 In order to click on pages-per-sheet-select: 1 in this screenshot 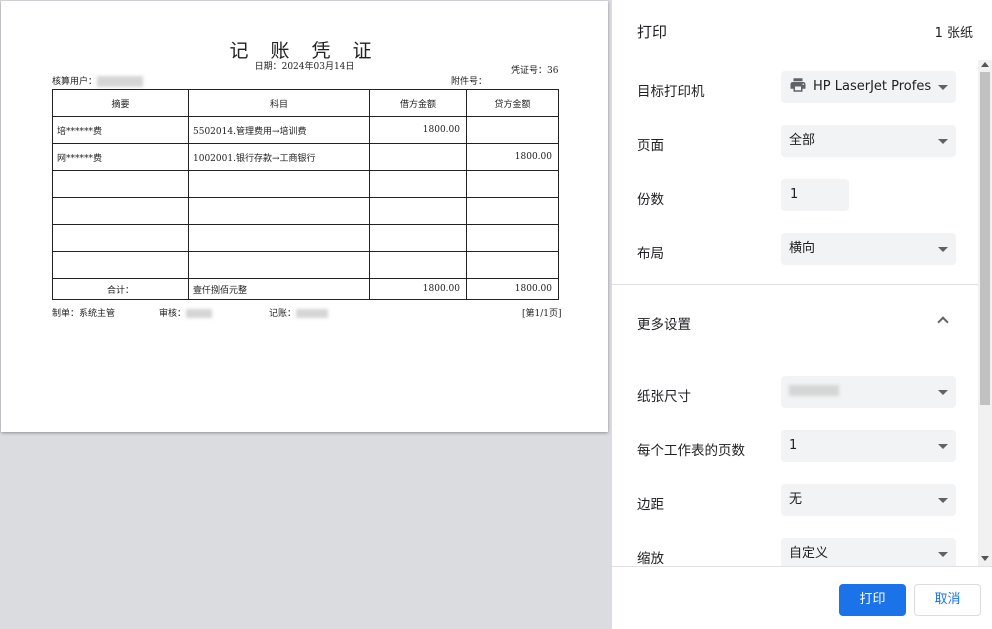, I will do `click(868, 446)`.